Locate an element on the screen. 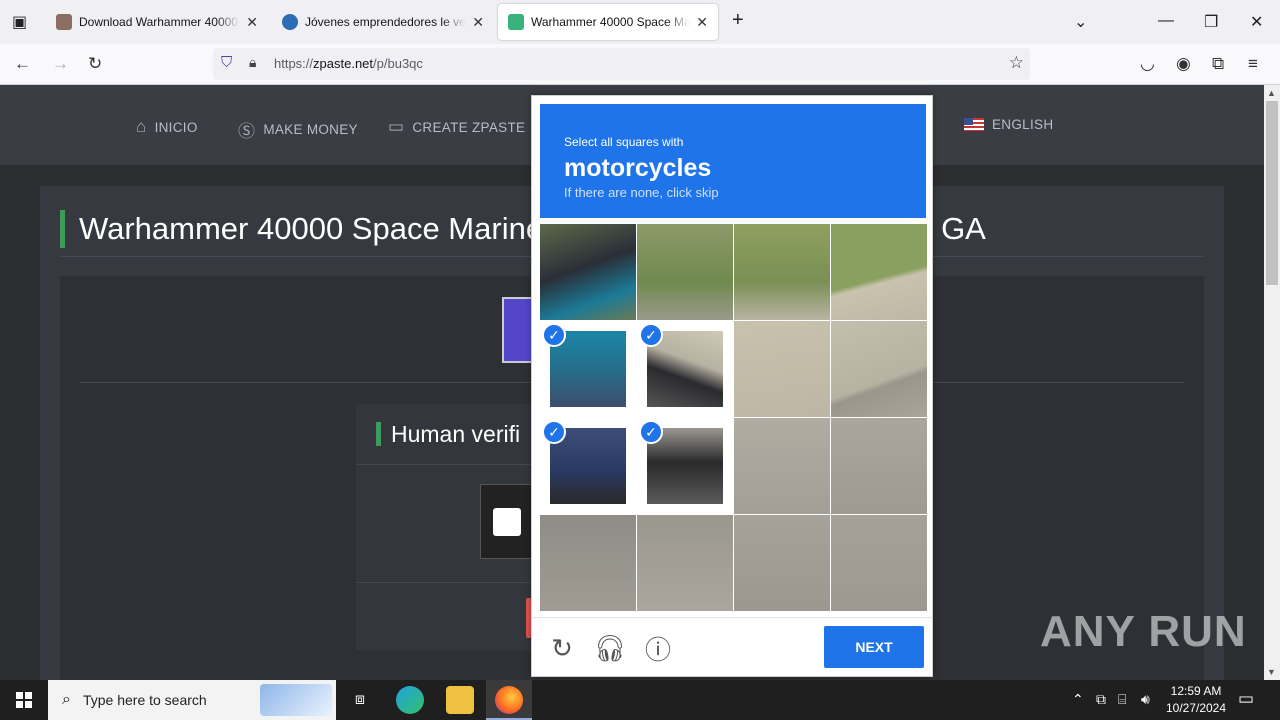 The width and height of the screenshot is (1280, 720). restore-icon: ❐ is located at coordinates (1211, 22).